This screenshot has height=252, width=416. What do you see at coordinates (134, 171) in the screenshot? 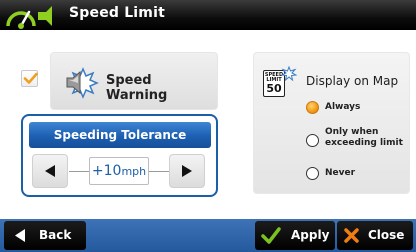
I see `tolerance-unit: mph` at bounding box center [134, 171].